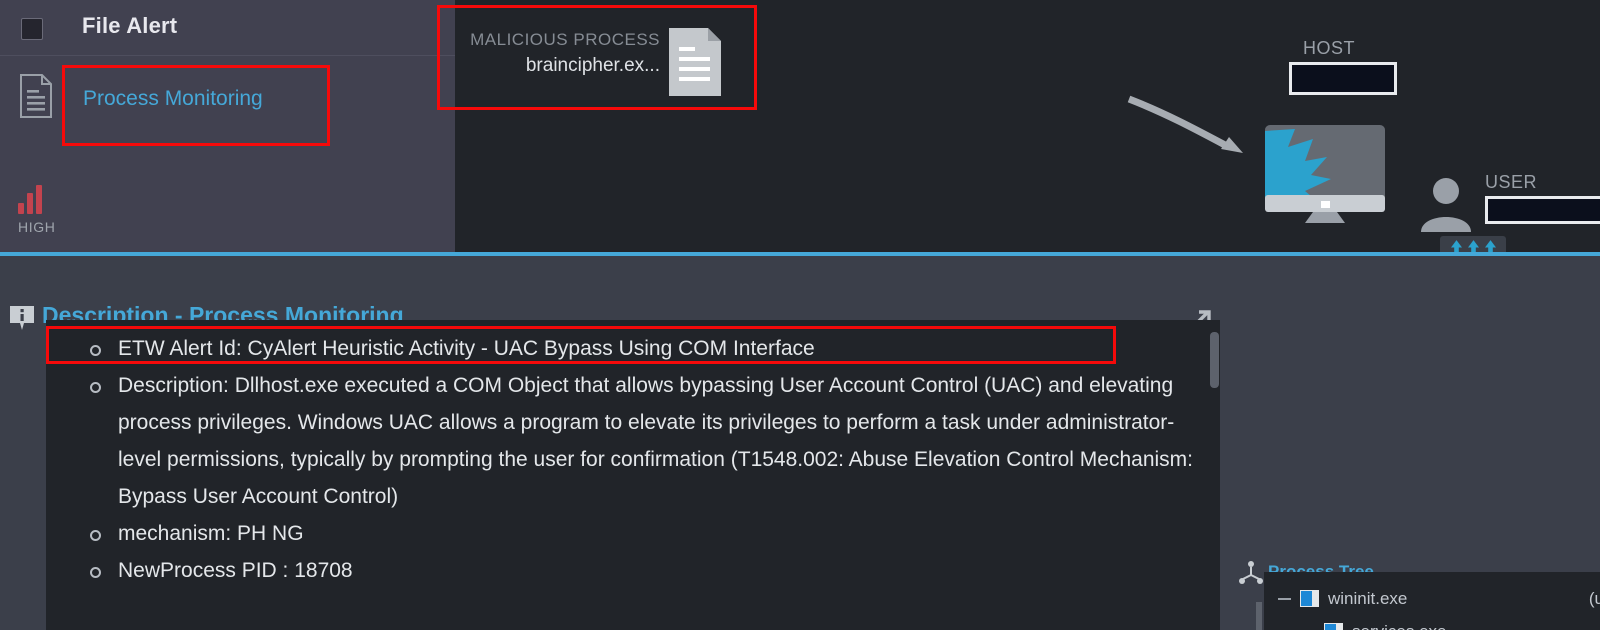  I want to click on severity-label: HIGH, so click(37, 227).